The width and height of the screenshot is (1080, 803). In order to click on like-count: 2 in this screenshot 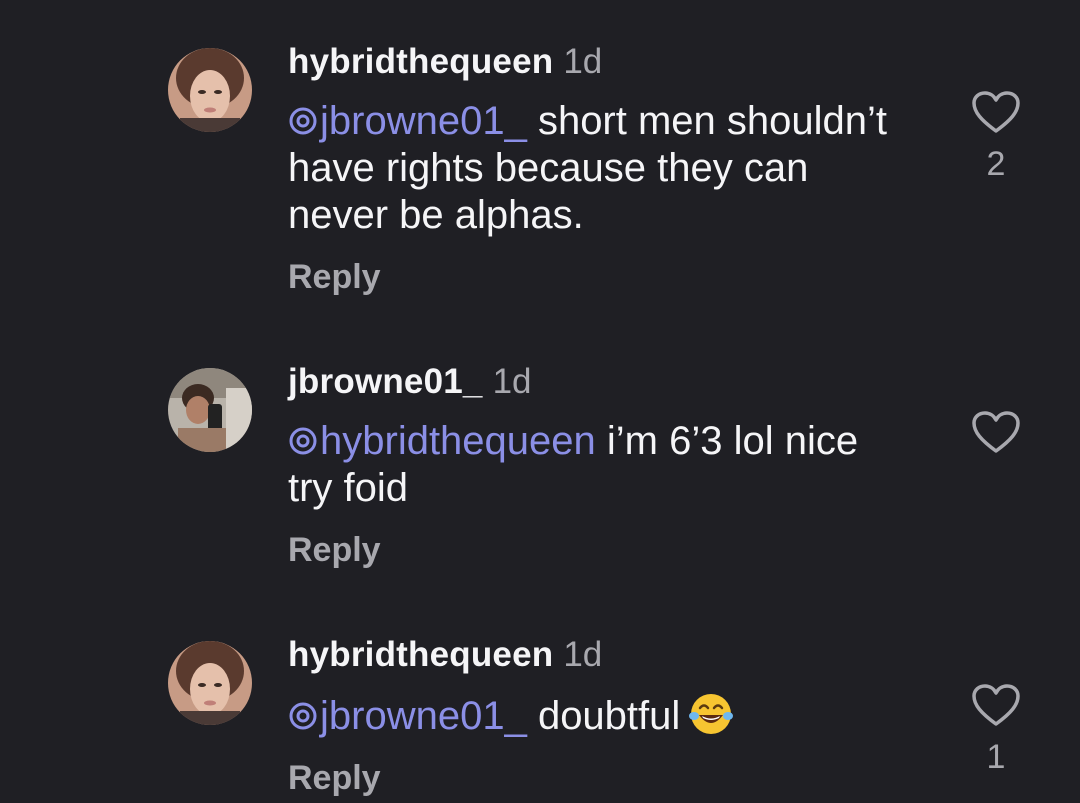, I will do `click(996, 164)`.